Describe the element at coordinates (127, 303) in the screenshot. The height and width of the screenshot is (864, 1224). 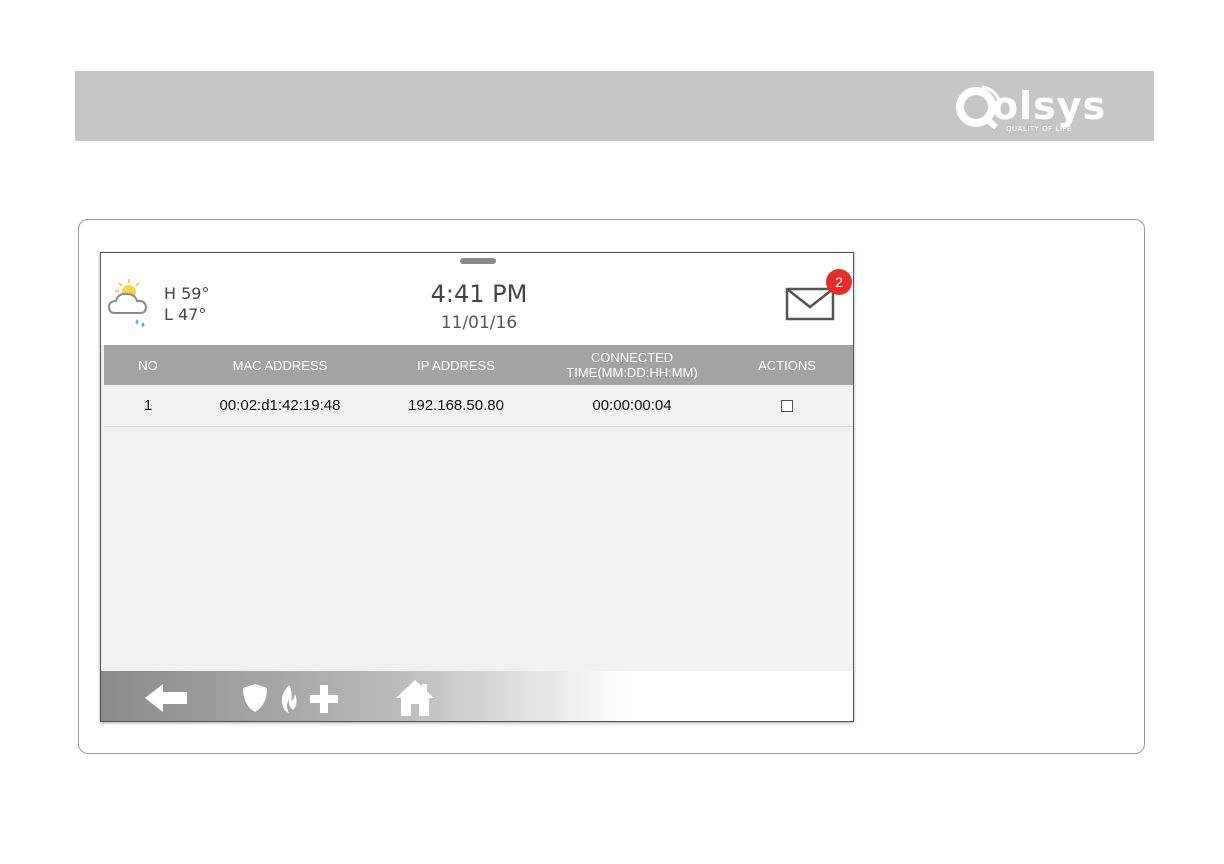
I see `cloud-sun-rain-icon` at that location.